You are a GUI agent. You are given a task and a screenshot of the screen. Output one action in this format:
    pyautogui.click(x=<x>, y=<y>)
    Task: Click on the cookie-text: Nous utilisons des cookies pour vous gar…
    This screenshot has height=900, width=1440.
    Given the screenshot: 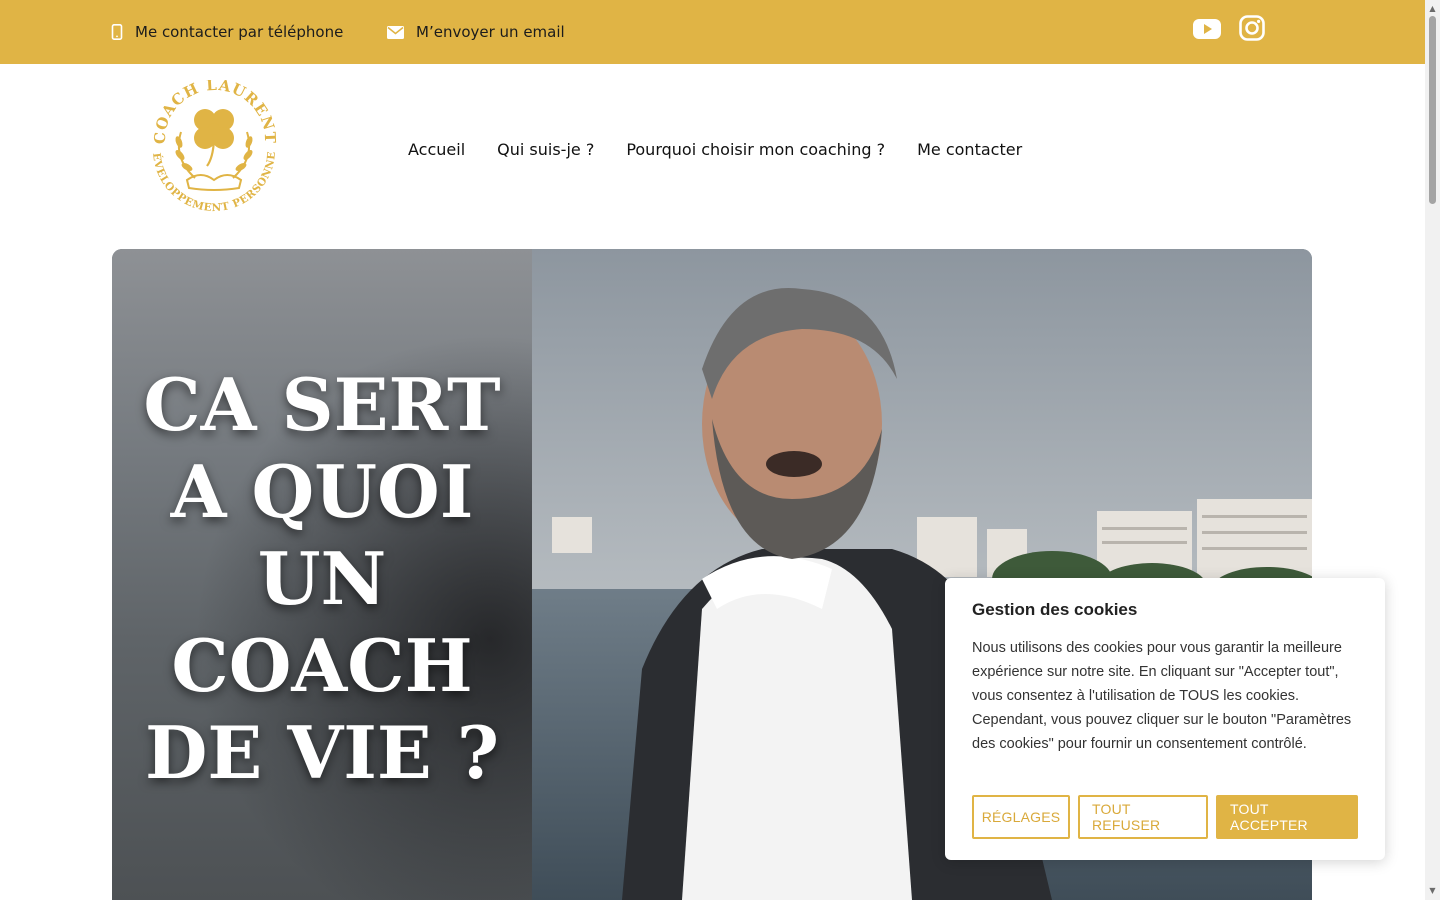 What is the action you would take?
    pyautogui.click(x=1162, y=696)
    